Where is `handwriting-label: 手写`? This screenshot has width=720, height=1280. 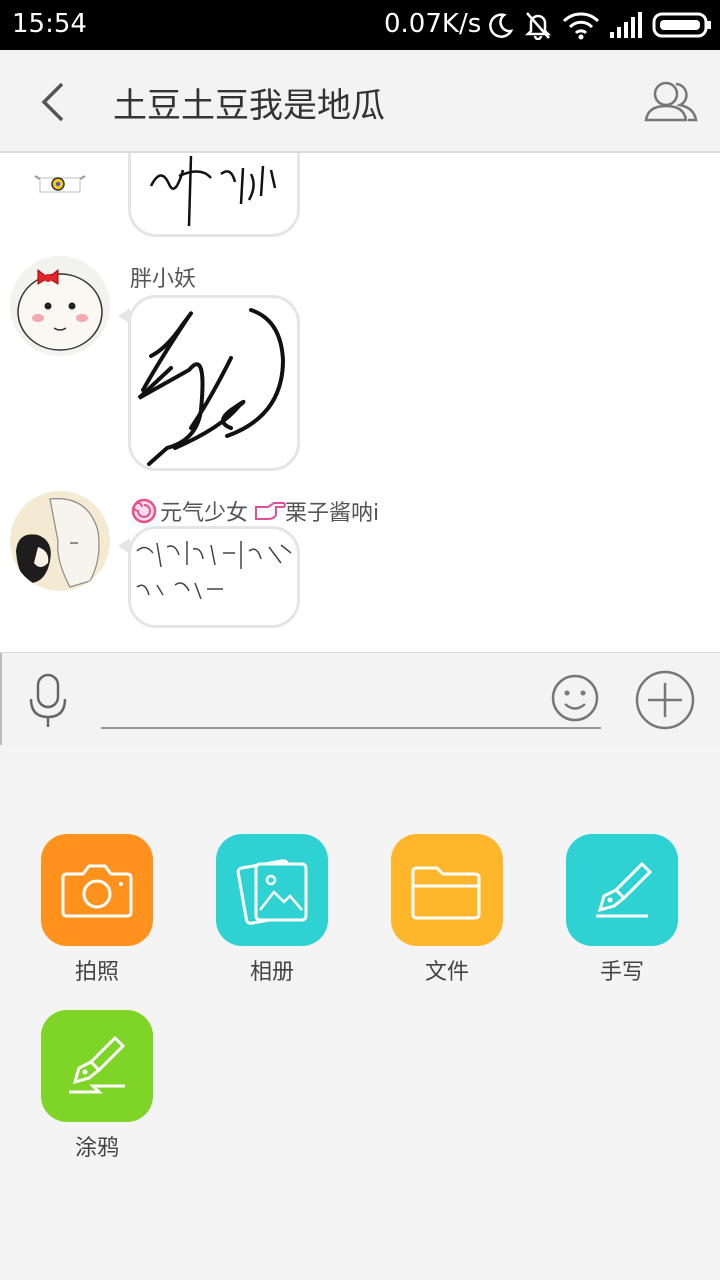 handwriting-label: 手写 is located at coordinates (621, 972).